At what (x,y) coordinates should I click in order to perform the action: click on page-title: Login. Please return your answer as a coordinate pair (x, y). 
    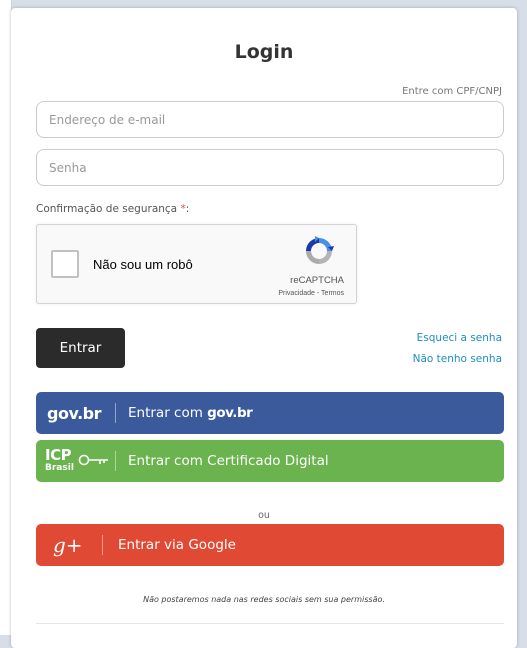
    Looking at the image, I should click on (264, 52).